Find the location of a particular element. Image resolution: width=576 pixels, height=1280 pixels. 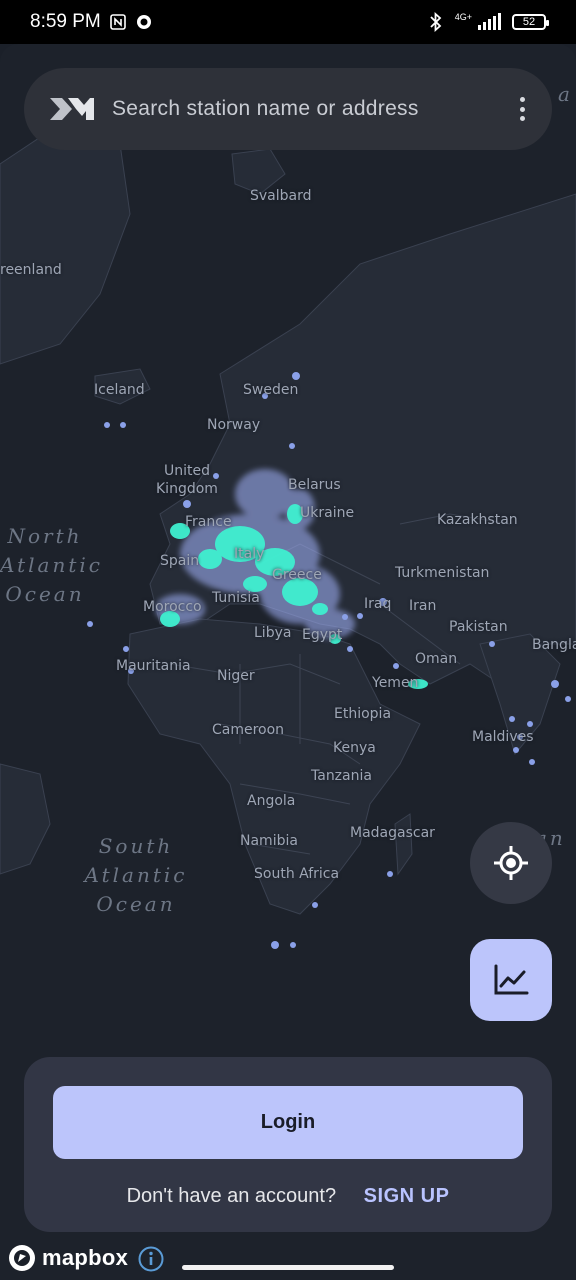

map-label-maldives: Maldives is located at coordinates (503, 737).